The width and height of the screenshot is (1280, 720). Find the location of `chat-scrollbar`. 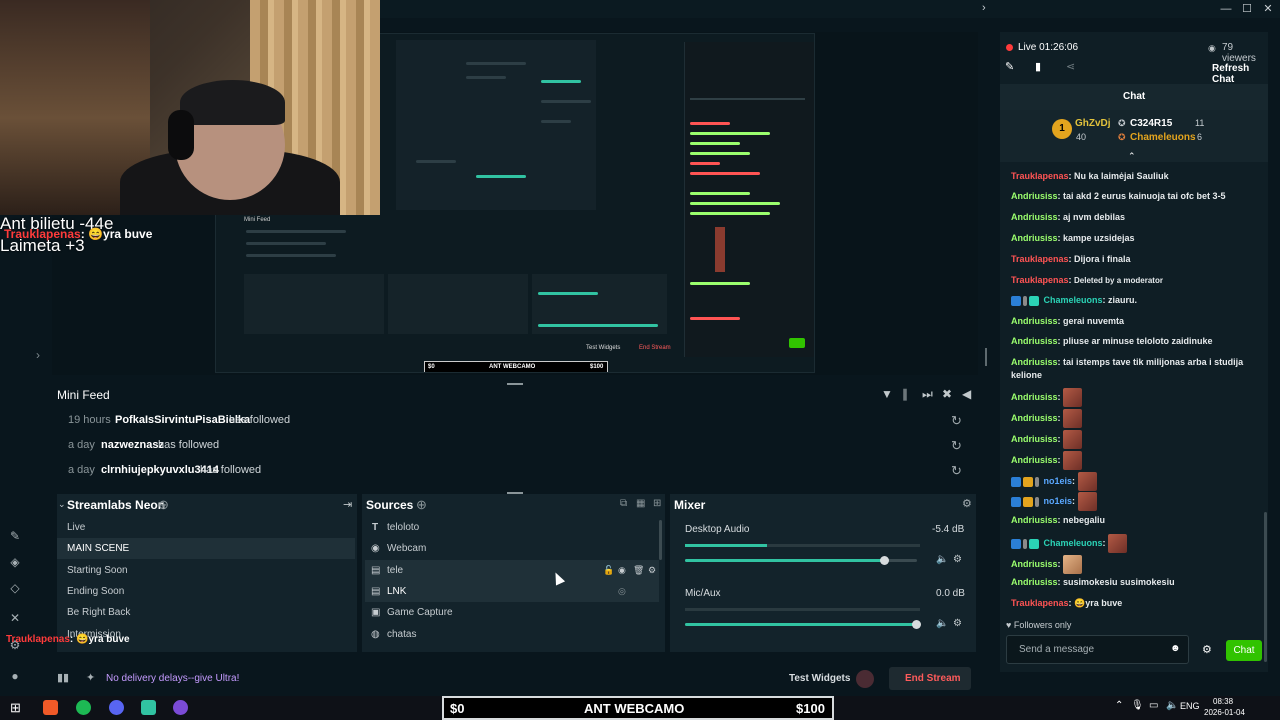

chat-scrollbar is located at coordinates (1265, 587).